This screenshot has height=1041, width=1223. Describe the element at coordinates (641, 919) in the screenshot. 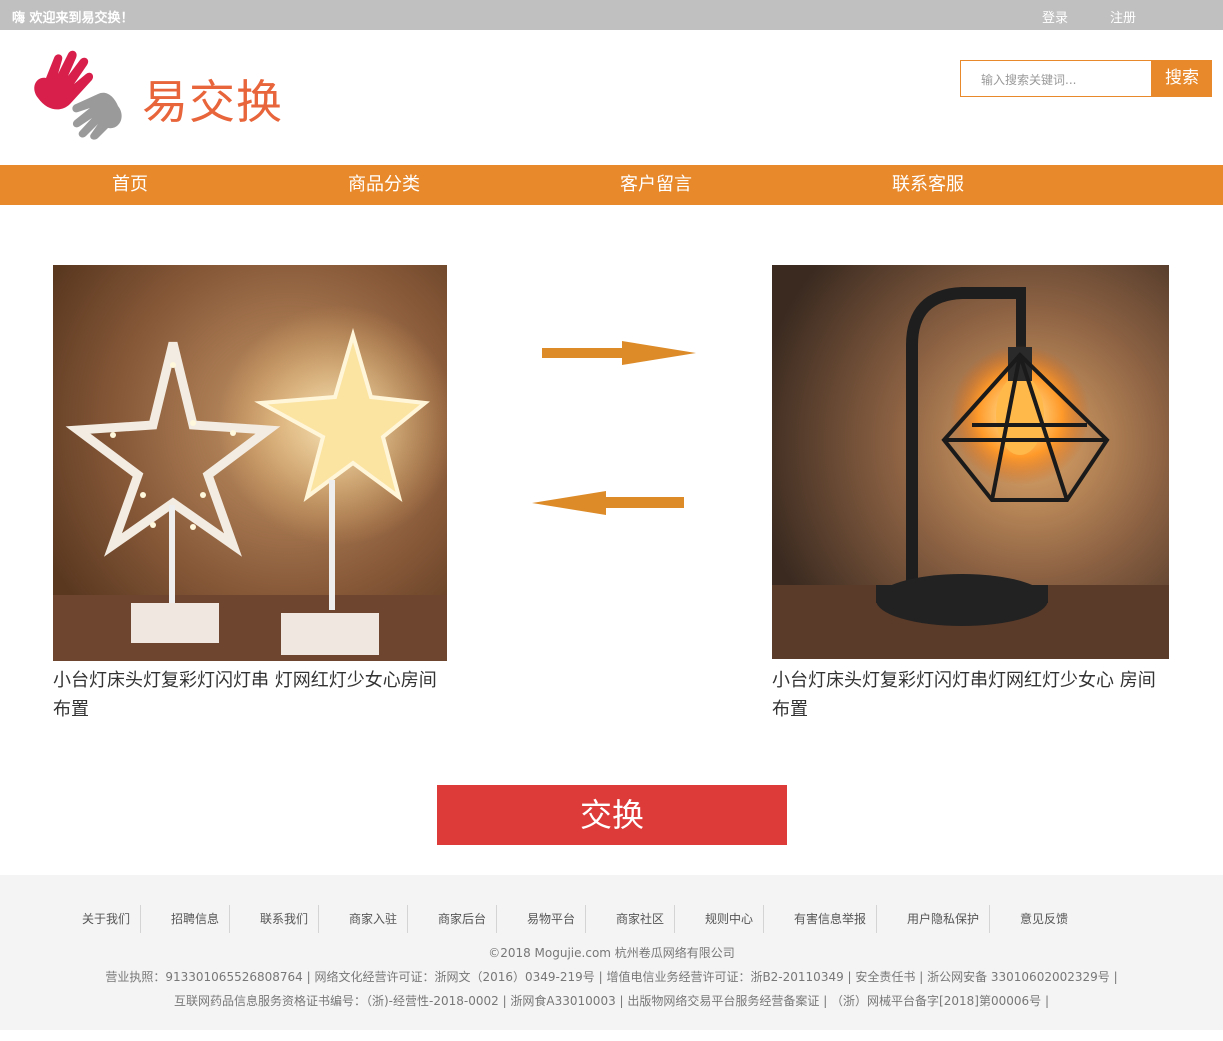

I see `footer-link-community: 商家社区` at that location.